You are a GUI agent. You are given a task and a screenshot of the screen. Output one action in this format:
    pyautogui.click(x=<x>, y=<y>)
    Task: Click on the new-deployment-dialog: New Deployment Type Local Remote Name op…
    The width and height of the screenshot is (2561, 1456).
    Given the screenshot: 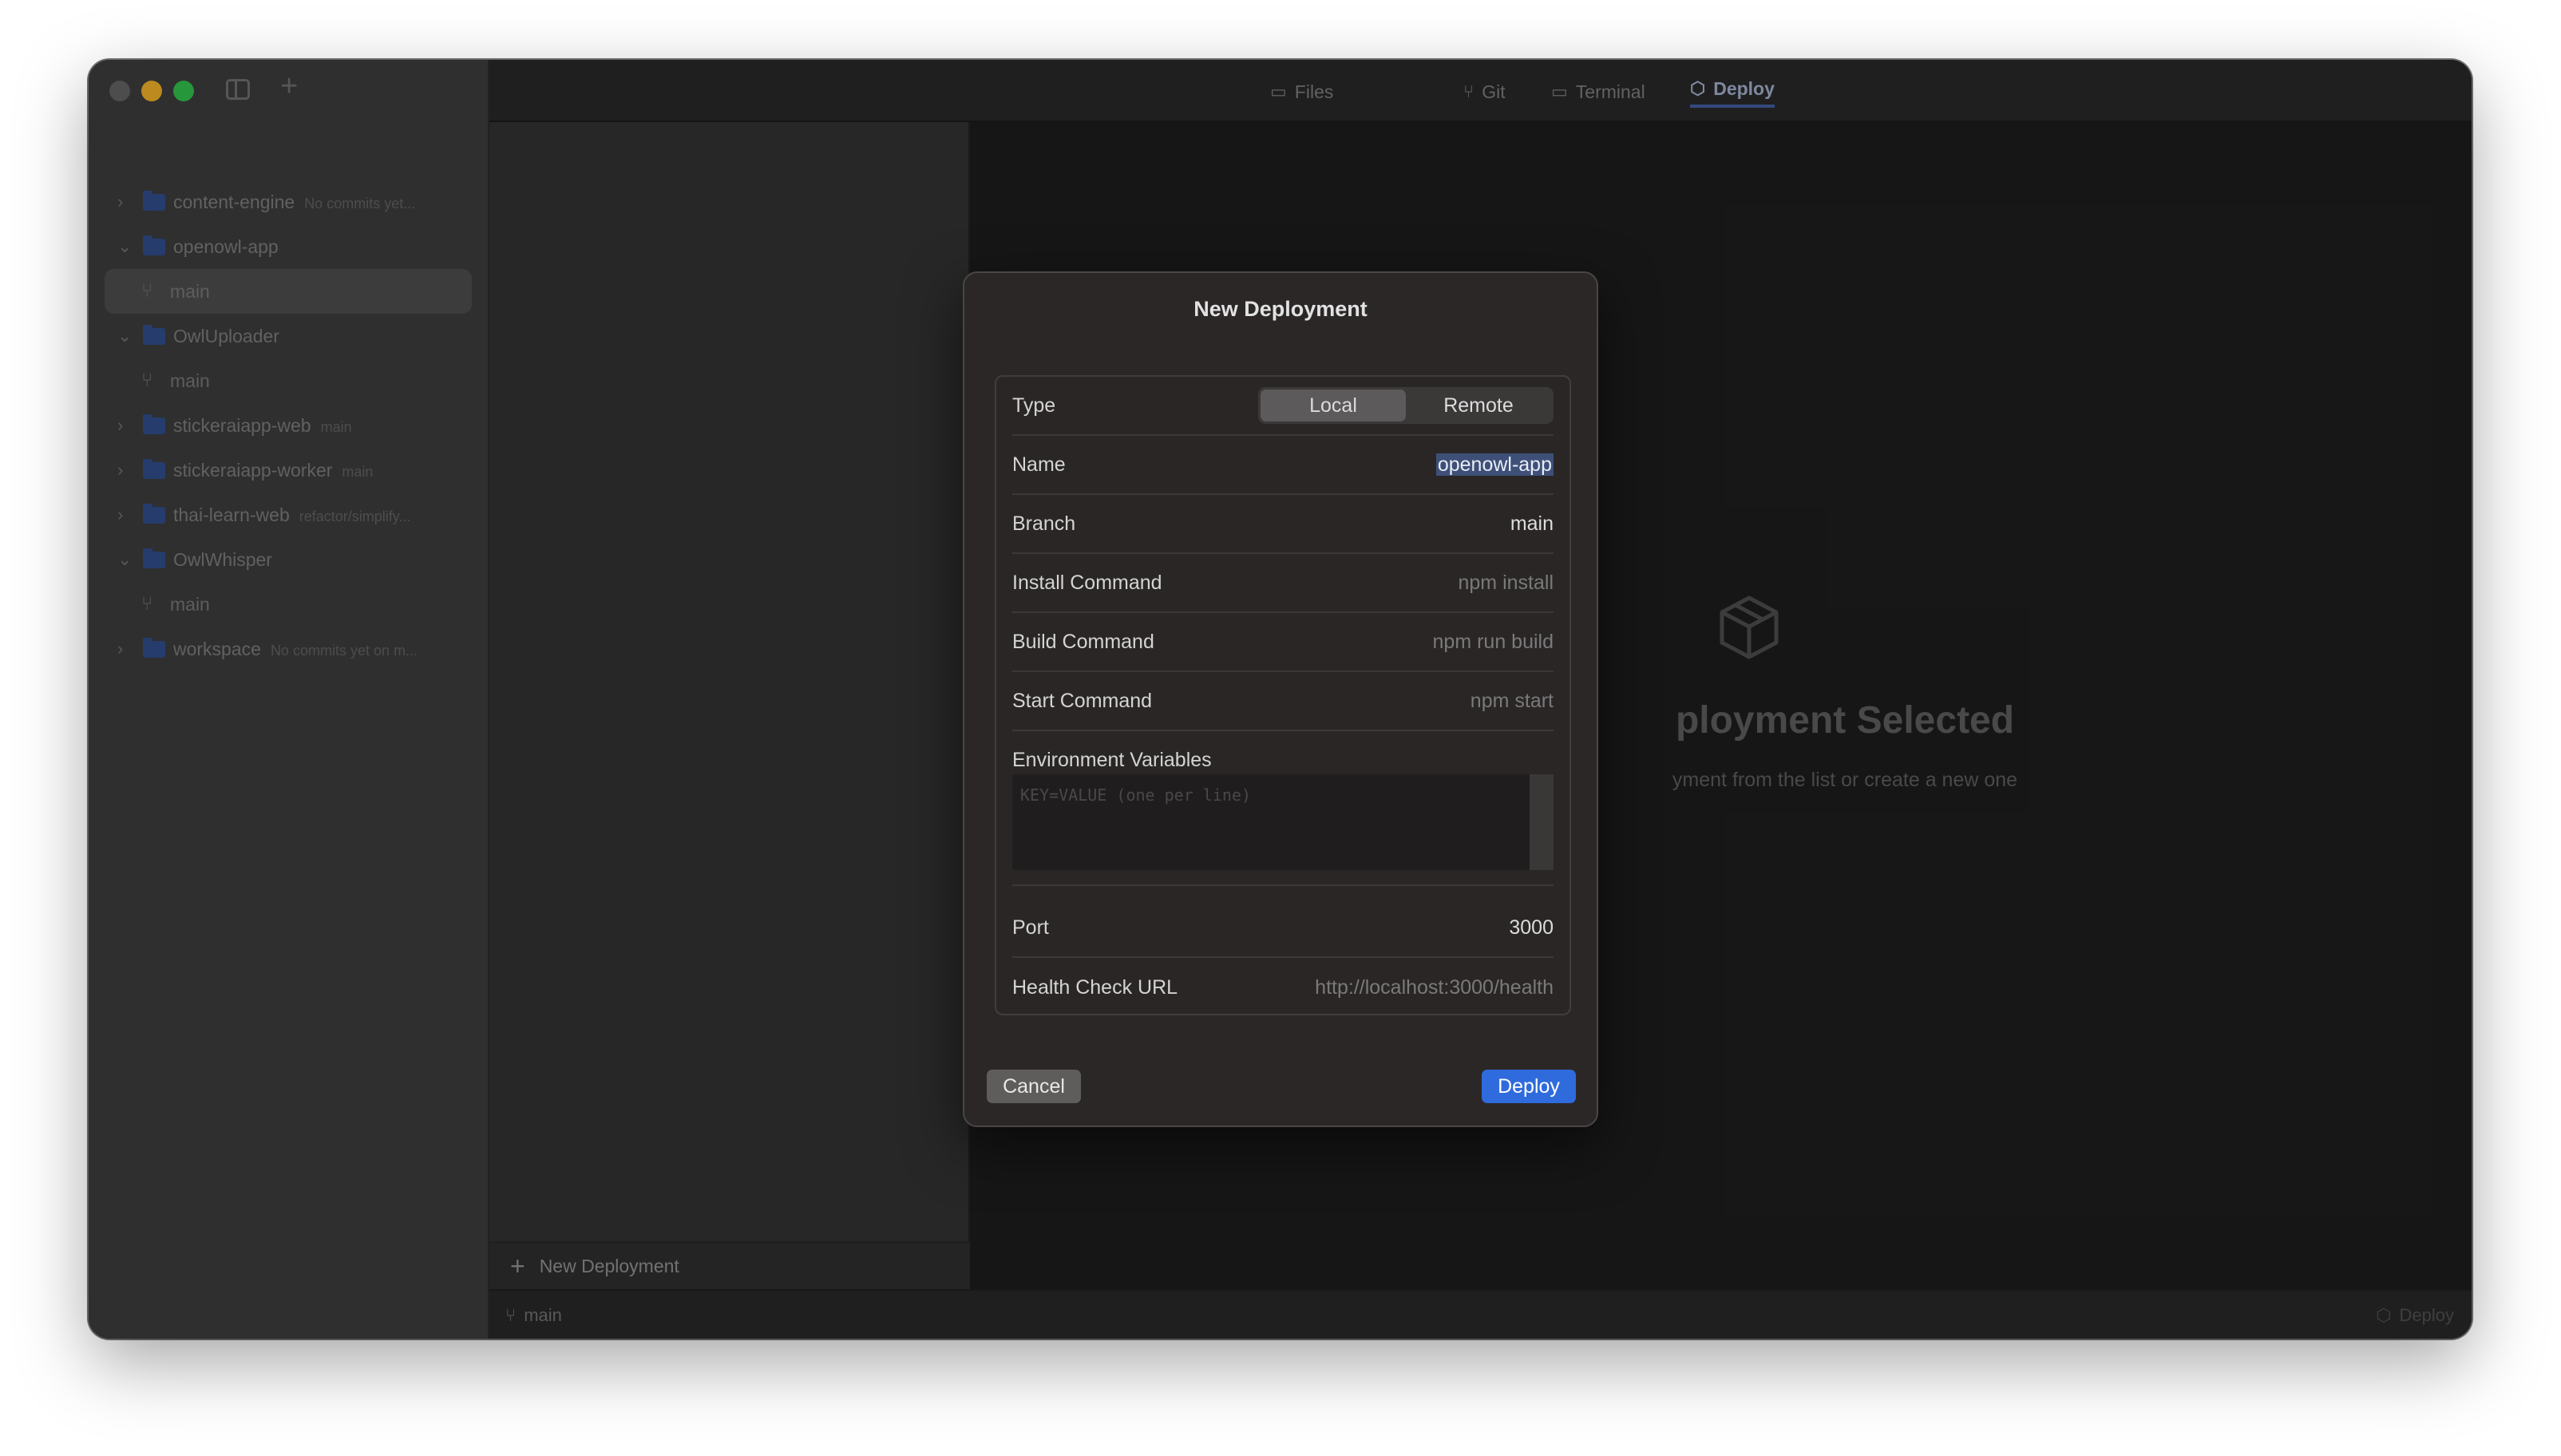 What is the action you would take?
    pyautogui.click(x=1280, y=699)
    